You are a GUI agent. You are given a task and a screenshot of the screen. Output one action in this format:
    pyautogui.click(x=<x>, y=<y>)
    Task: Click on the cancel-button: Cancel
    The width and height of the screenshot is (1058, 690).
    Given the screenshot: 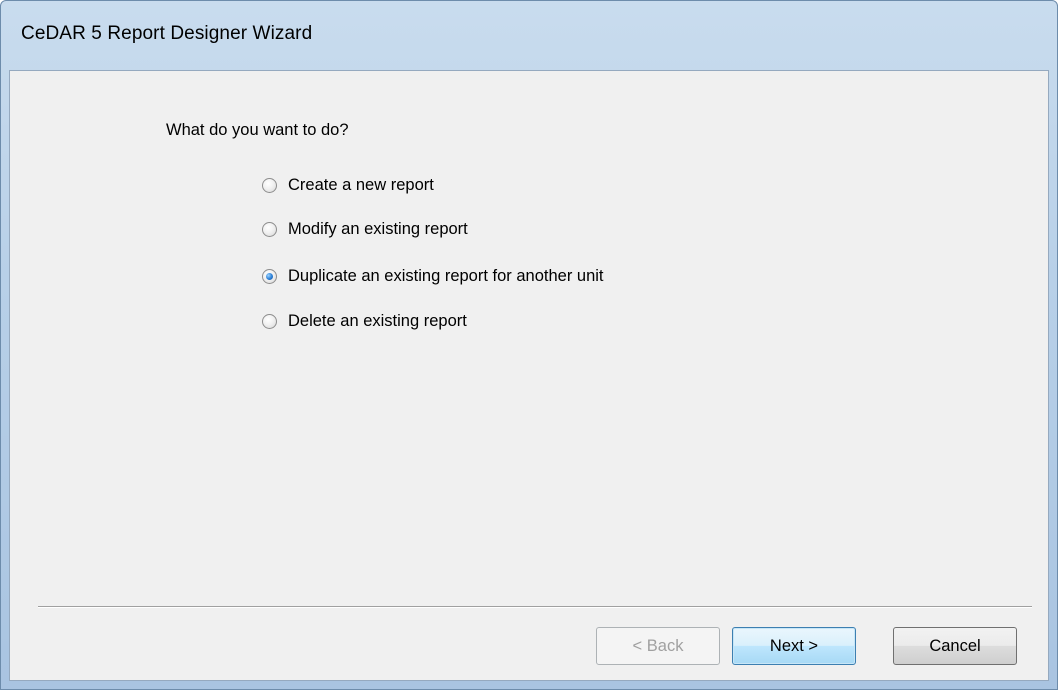 What is the action you would take?
    pyautogui.click(x=955, y=646)
    